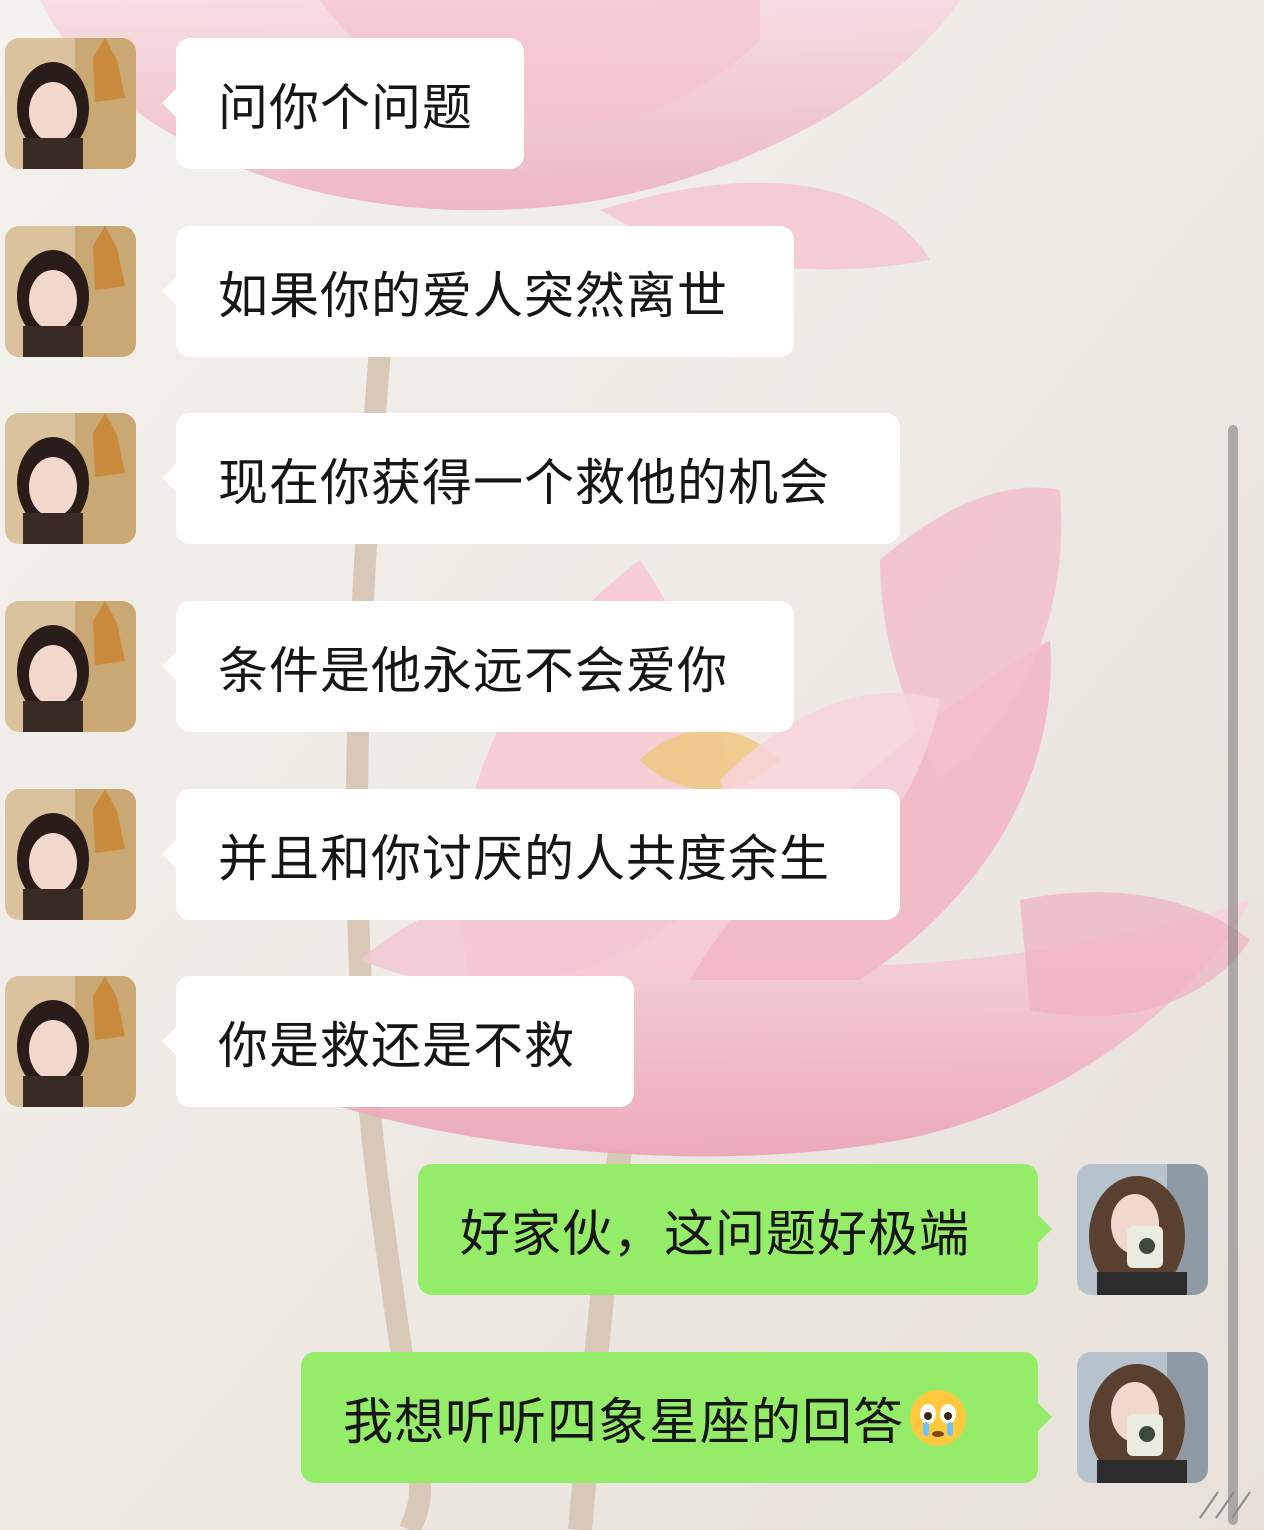  I want to click on message-bubble-incoming: 如果你的爱人突然离世, so click(478, 291).